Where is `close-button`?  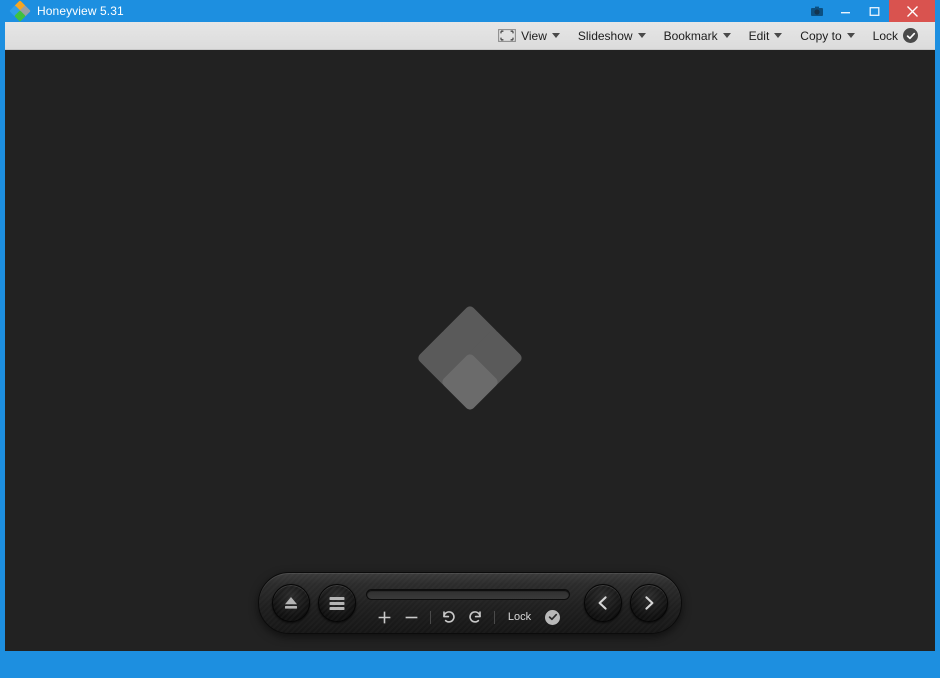 close-button is located at coordinates (912, 11).